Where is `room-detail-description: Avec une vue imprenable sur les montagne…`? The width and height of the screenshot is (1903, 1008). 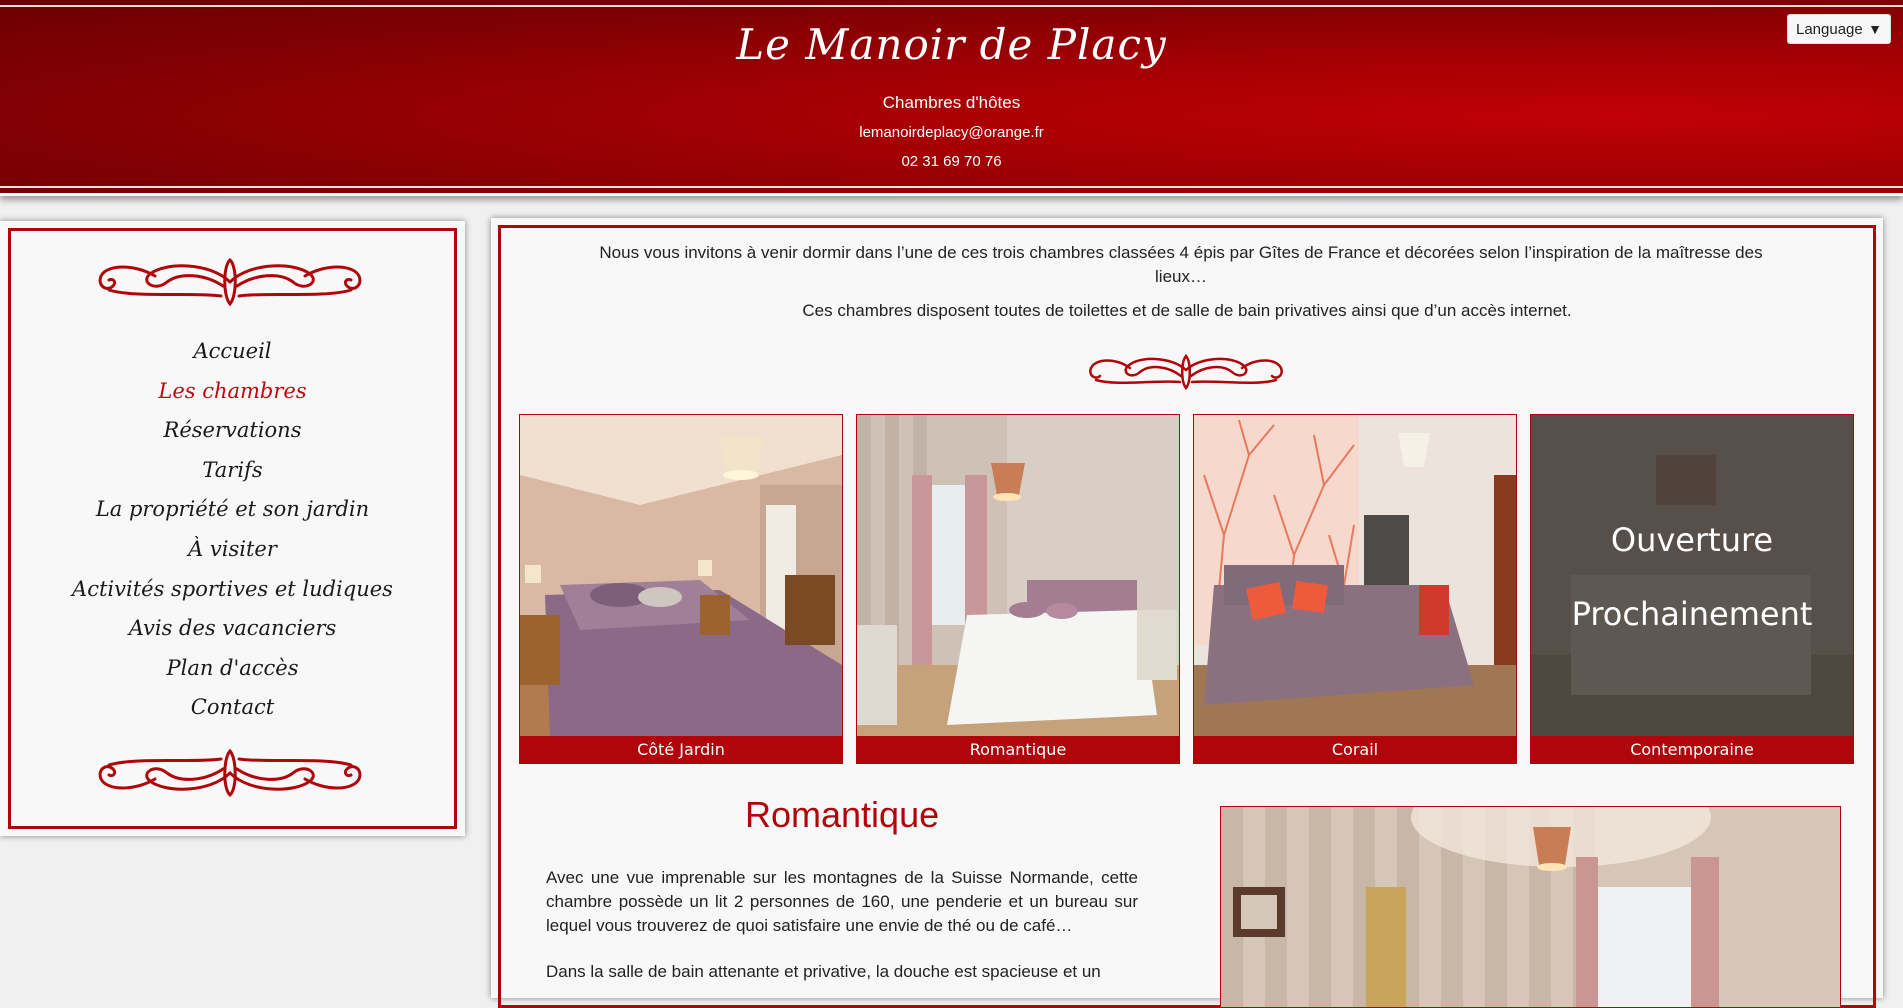
room-detail-description: Avec une vue imprenable sur les montagne… is located at coordinates (842, 901).